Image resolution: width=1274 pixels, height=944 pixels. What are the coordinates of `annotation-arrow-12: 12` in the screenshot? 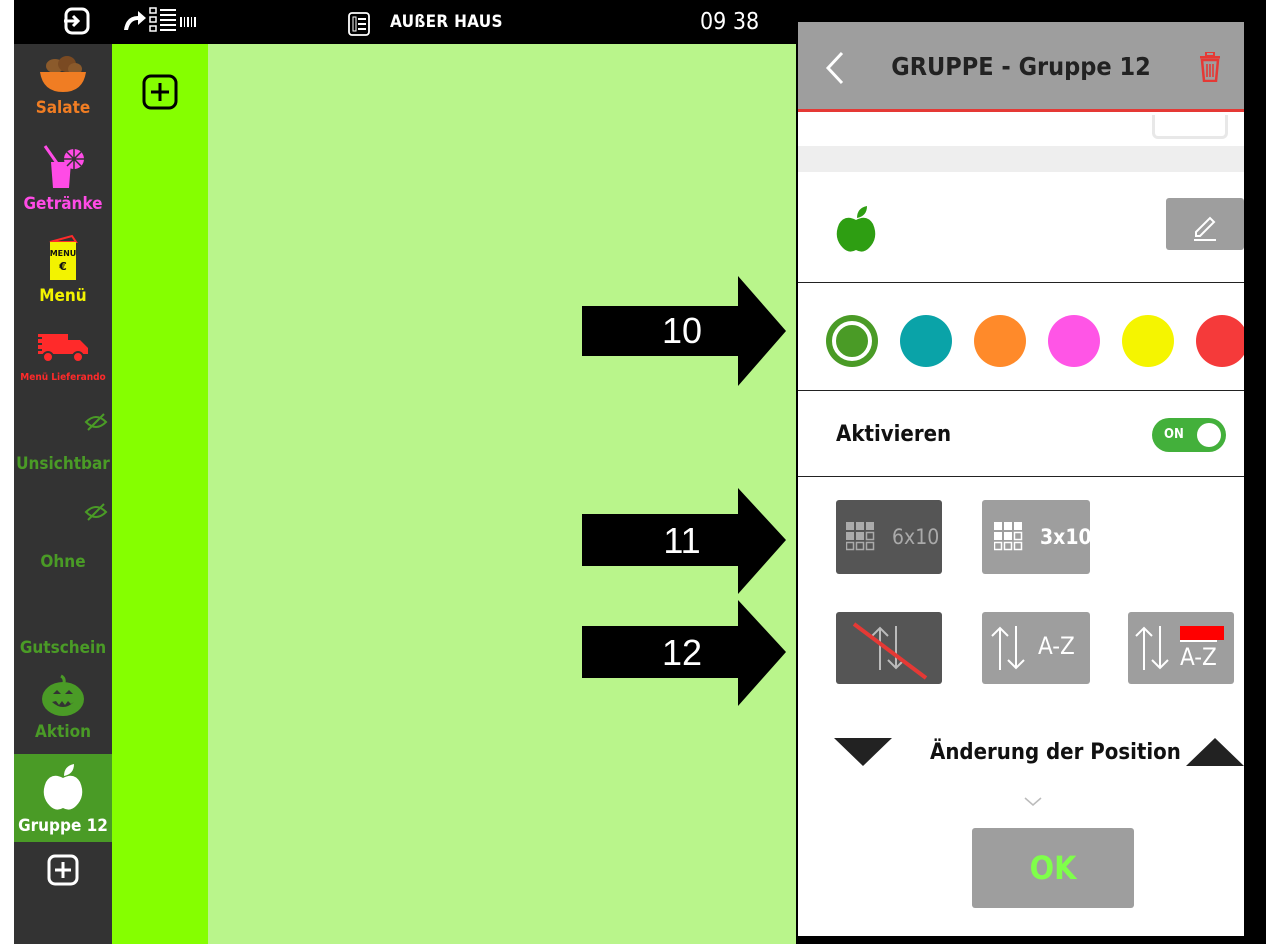 It's located at (685, 655).